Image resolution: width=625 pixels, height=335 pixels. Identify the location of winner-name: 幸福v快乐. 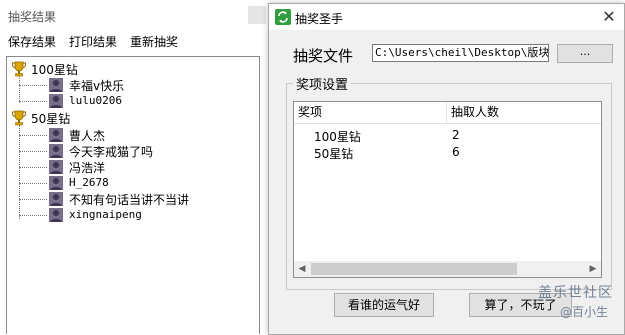
(97, 86).